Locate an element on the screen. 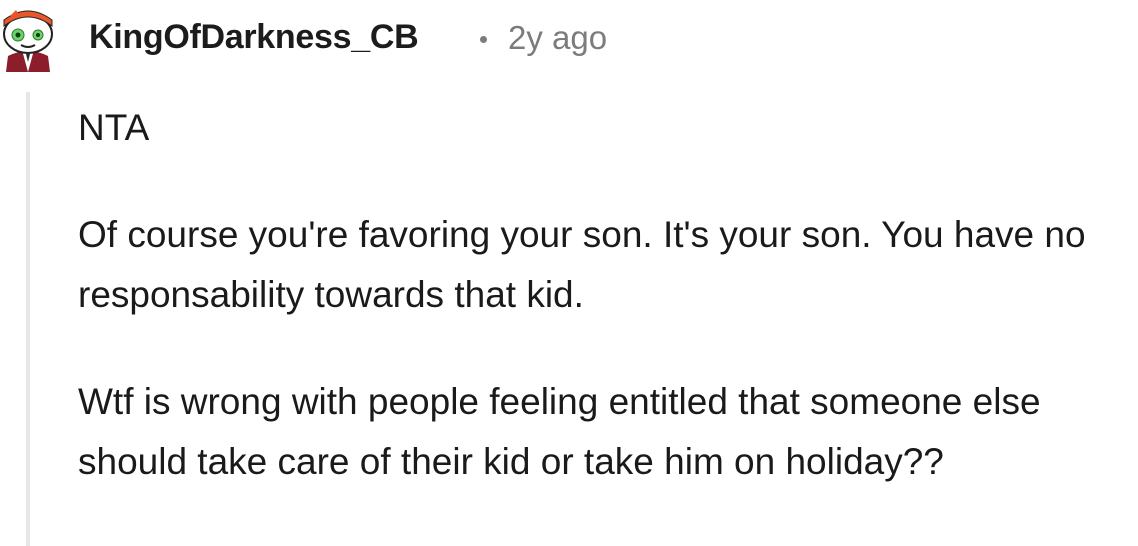  comment-paragraph: NTA is located at coordinates (114, 127).